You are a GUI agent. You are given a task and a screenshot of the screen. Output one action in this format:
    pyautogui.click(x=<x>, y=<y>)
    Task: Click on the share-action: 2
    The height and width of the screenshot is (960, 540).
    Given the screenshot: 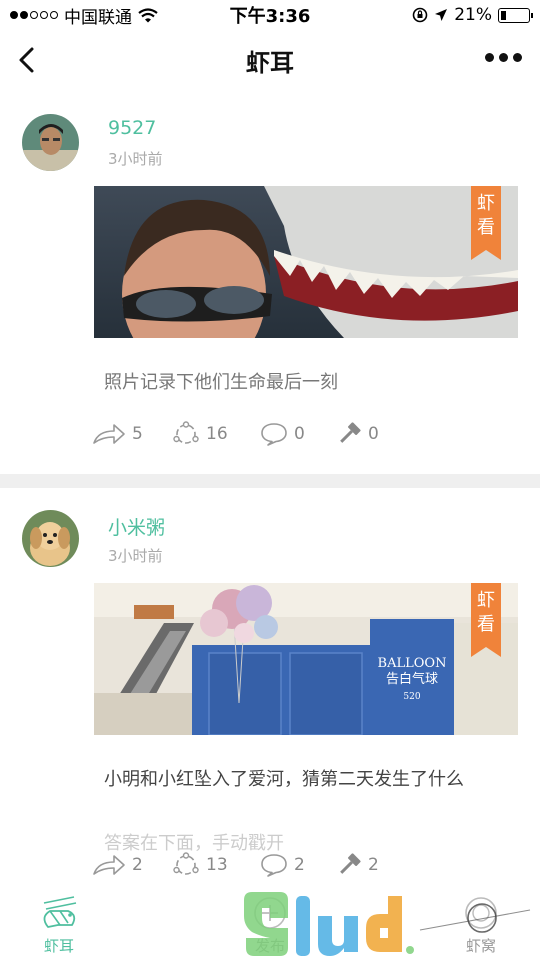 What is the action you would take?
    pyautogui.click(x=132, y=865)
    